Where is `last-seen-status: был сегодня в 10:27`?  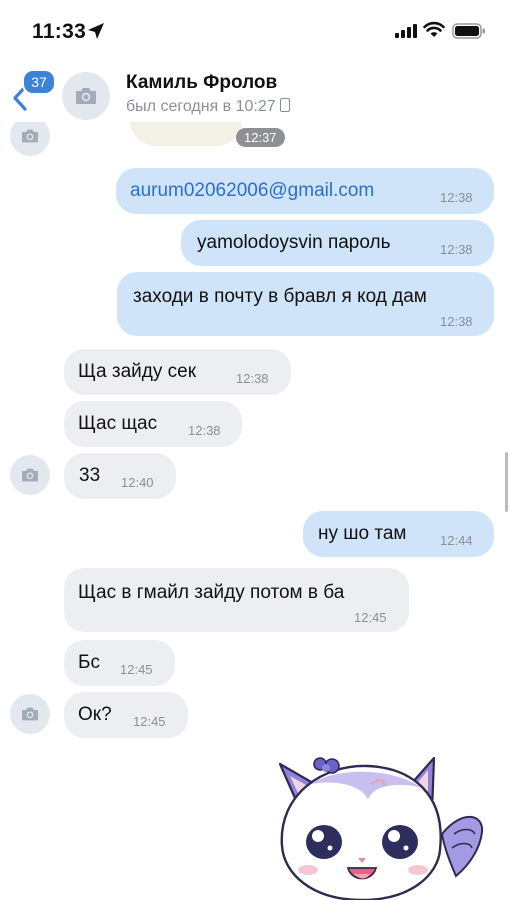
last-seen-status: был сегодня в 10:27 is located at coordinates (208, 107).